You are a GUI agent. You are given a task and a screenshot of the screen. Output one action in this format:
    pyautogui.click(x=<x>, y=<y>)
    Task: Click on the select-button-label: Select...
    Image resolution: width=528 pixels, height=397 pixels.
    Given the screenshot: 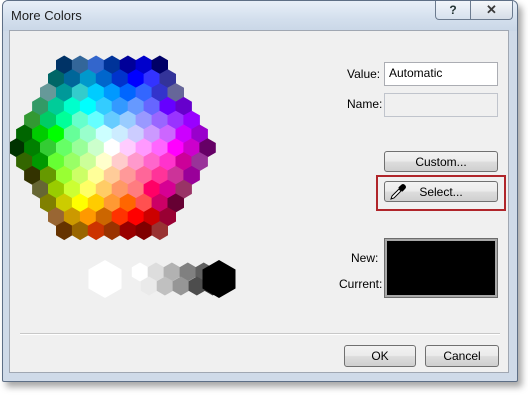 What is the action you would take?
    pyautogui.click(x=441, y=191)
    